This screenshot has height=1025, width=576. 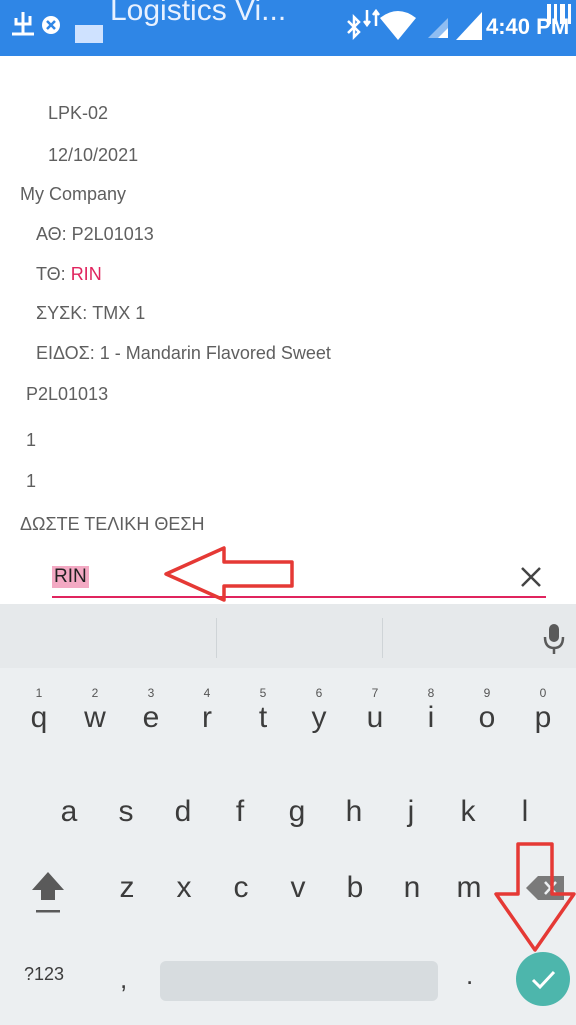 What do you see at coordinates (299, 981) in the screenshot?
I see `space-bar` at bounding box center [299, 981].